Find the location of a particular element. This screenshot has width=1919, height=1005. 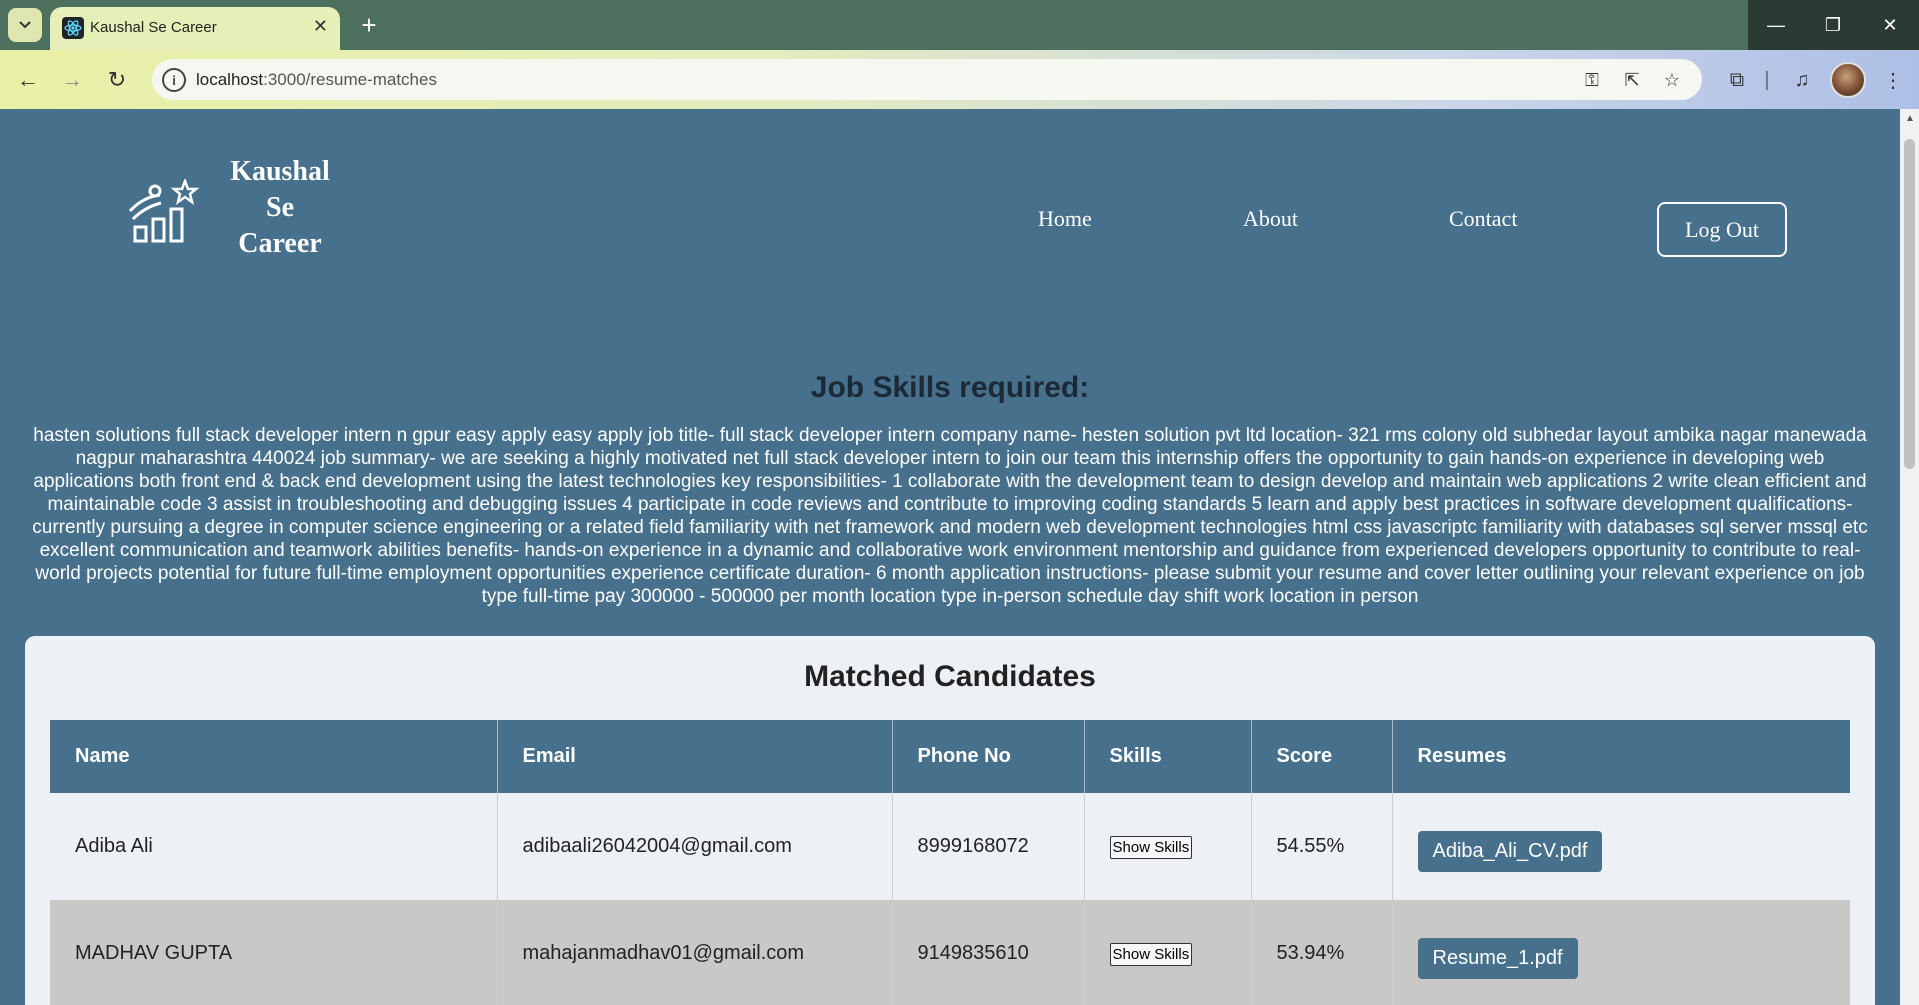

candidate-phone: 9149835610 is located at coordinates (988, 952).